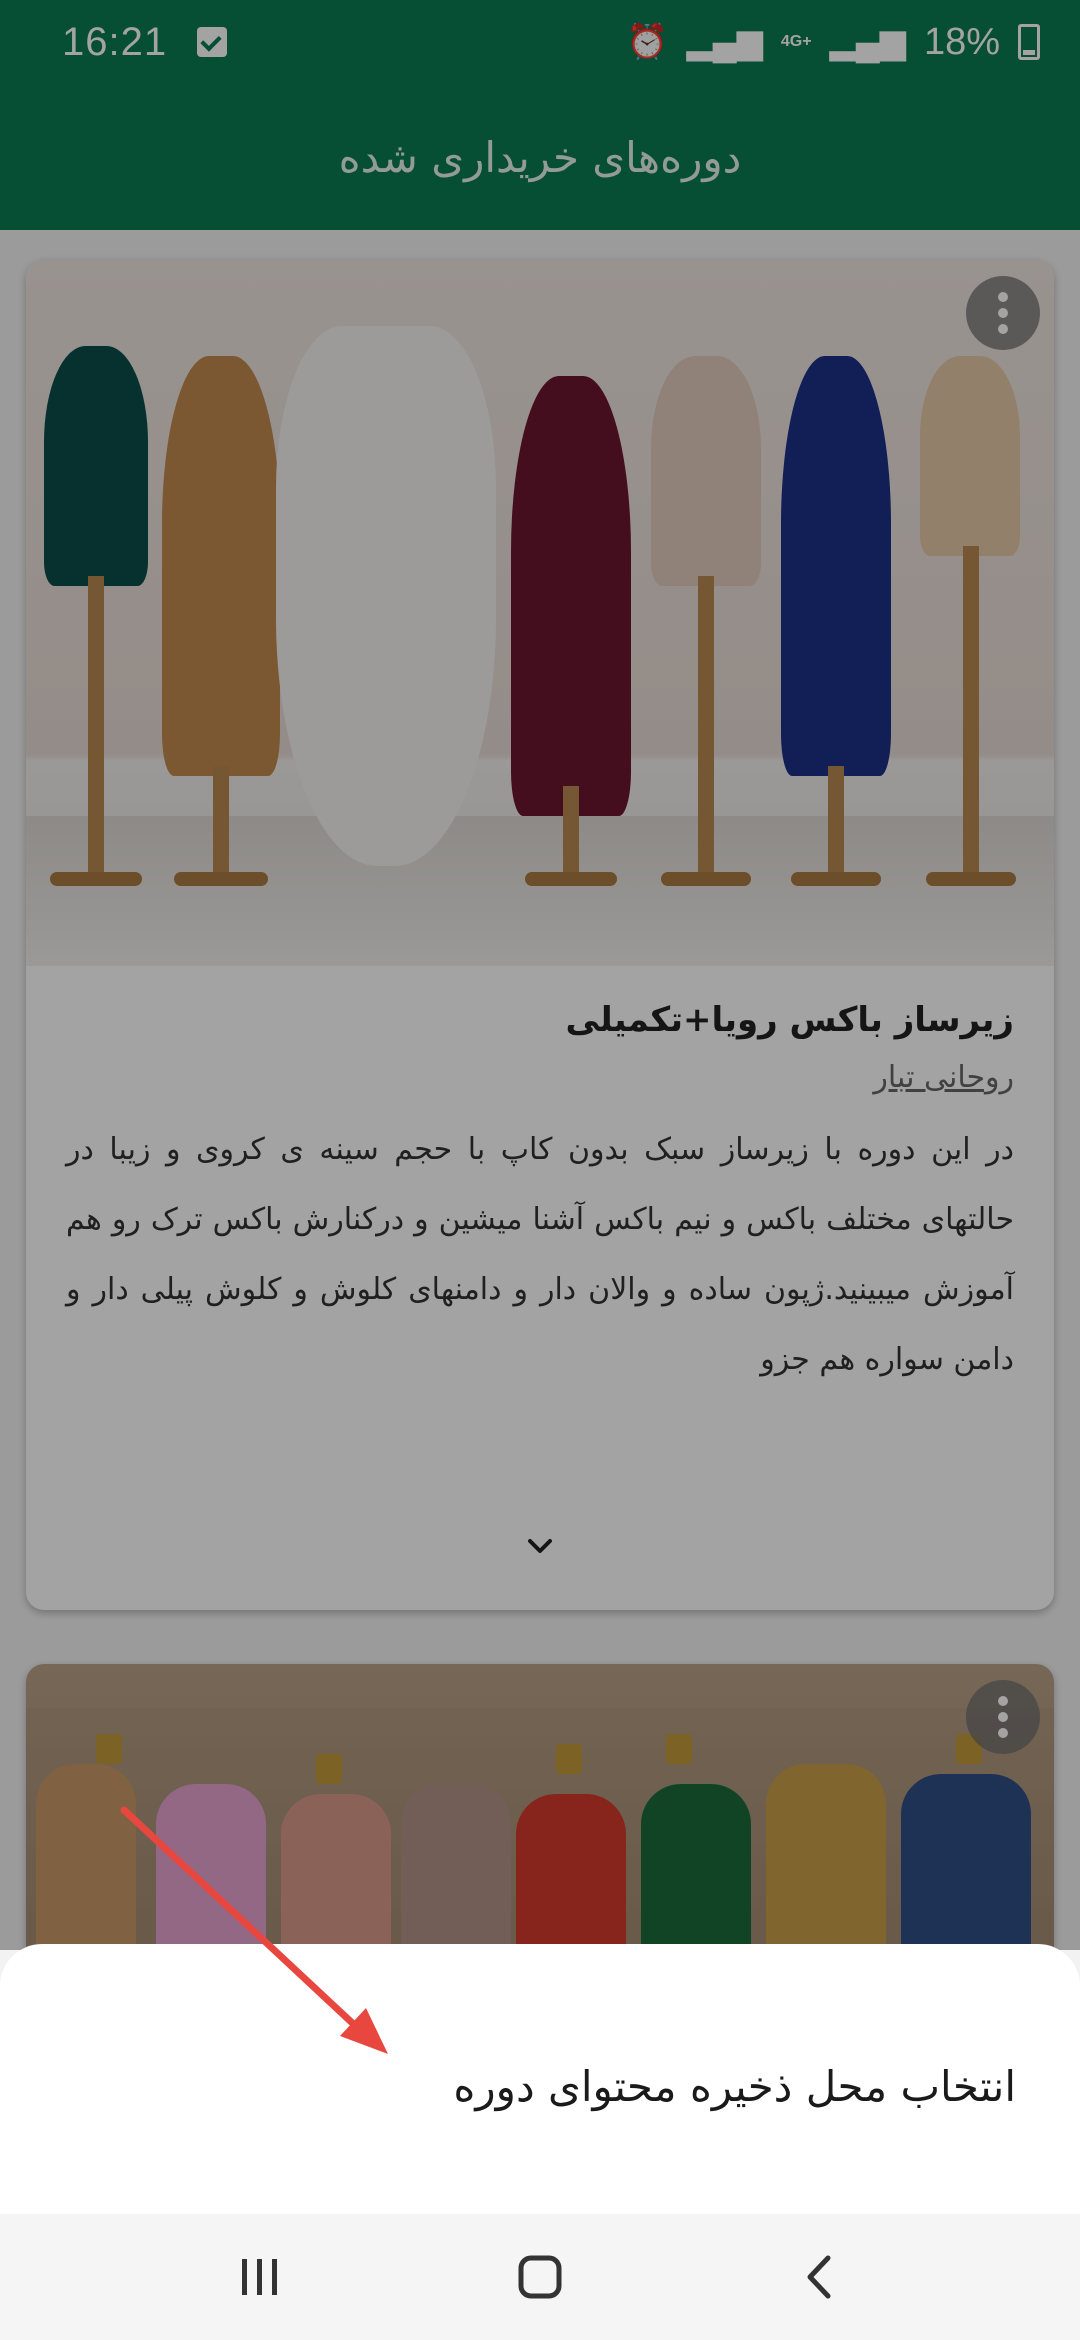 This screenshot has width=1080, height=2340. I want to click on system-nav-bar, so click(540, 2277).